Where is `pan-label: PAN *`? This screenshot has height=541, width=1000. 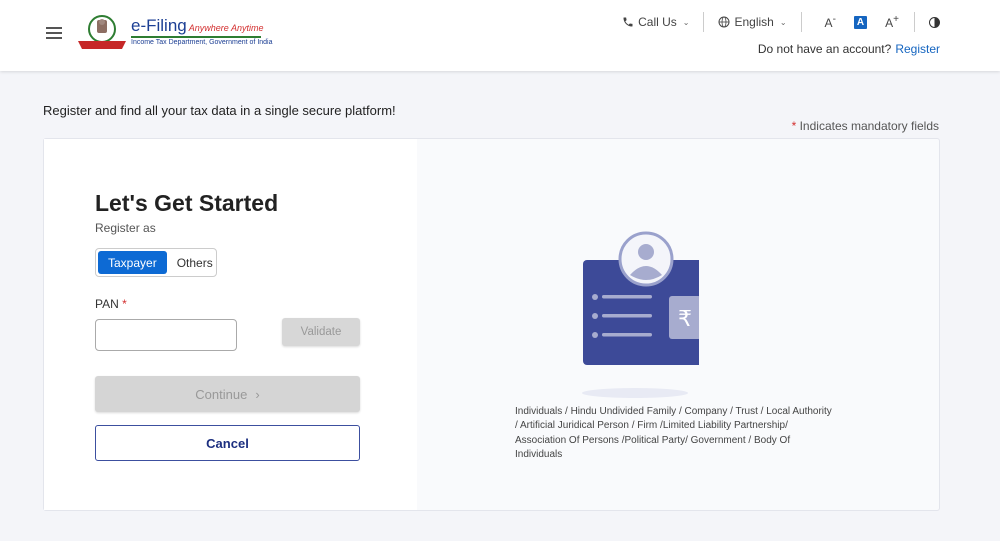 pan-label: PAN * is located at coordinates (111, 304).